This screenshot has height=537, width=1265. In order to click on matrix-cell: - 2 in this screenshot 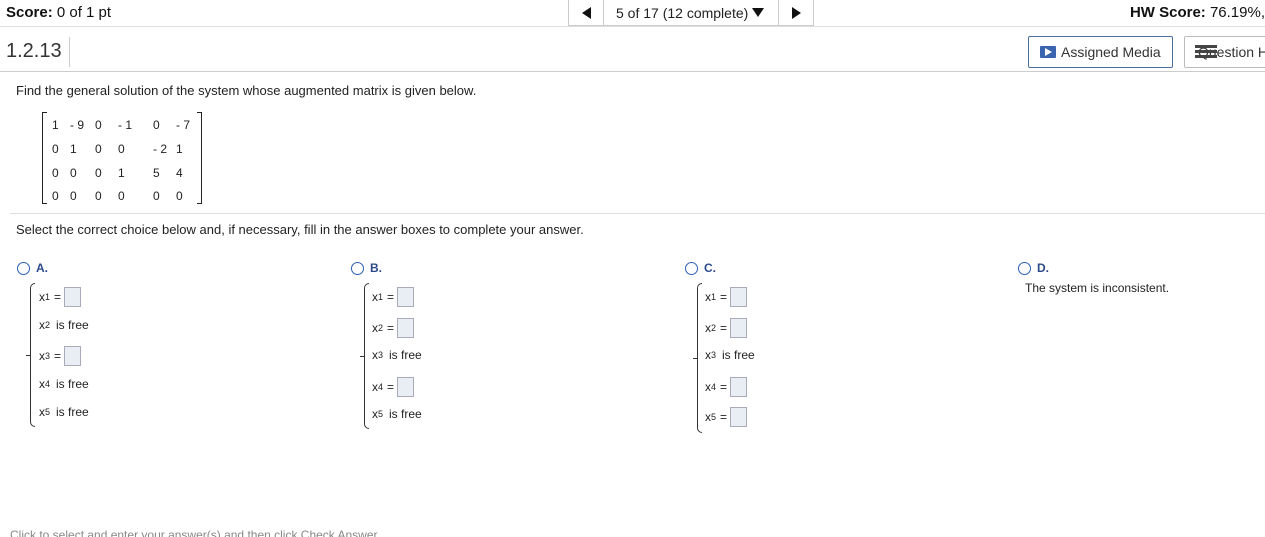, I will do `click(160, 149)`.